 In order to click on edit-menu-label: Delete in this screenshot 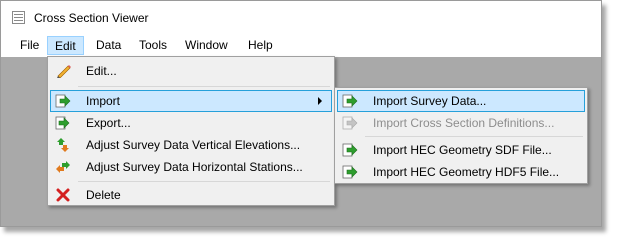, I will do `click(103, 195)`.